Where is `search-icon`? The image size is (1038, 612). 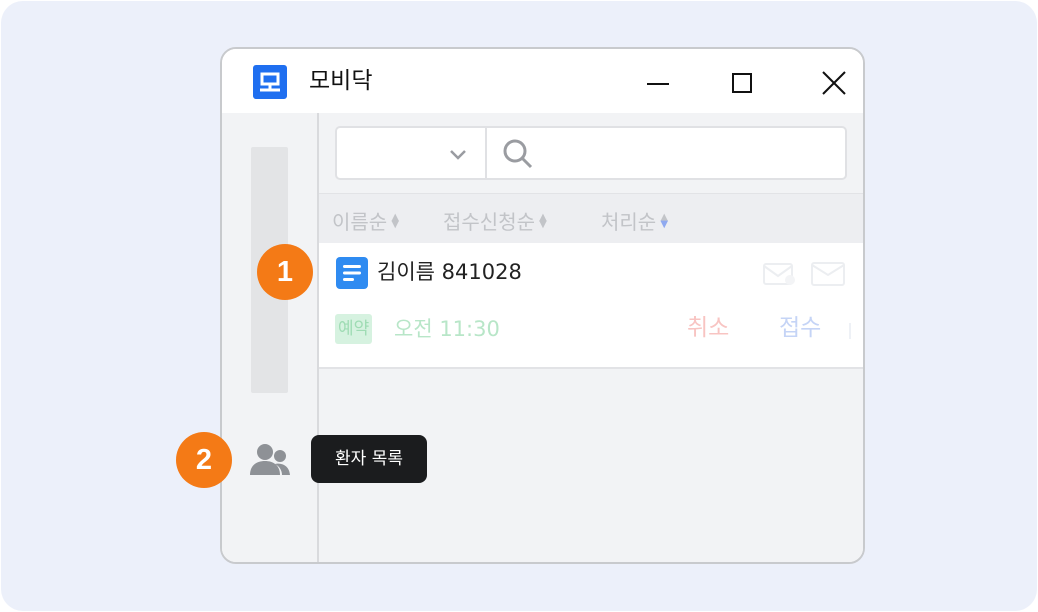 search-icon is located at coordinates (518, 154).